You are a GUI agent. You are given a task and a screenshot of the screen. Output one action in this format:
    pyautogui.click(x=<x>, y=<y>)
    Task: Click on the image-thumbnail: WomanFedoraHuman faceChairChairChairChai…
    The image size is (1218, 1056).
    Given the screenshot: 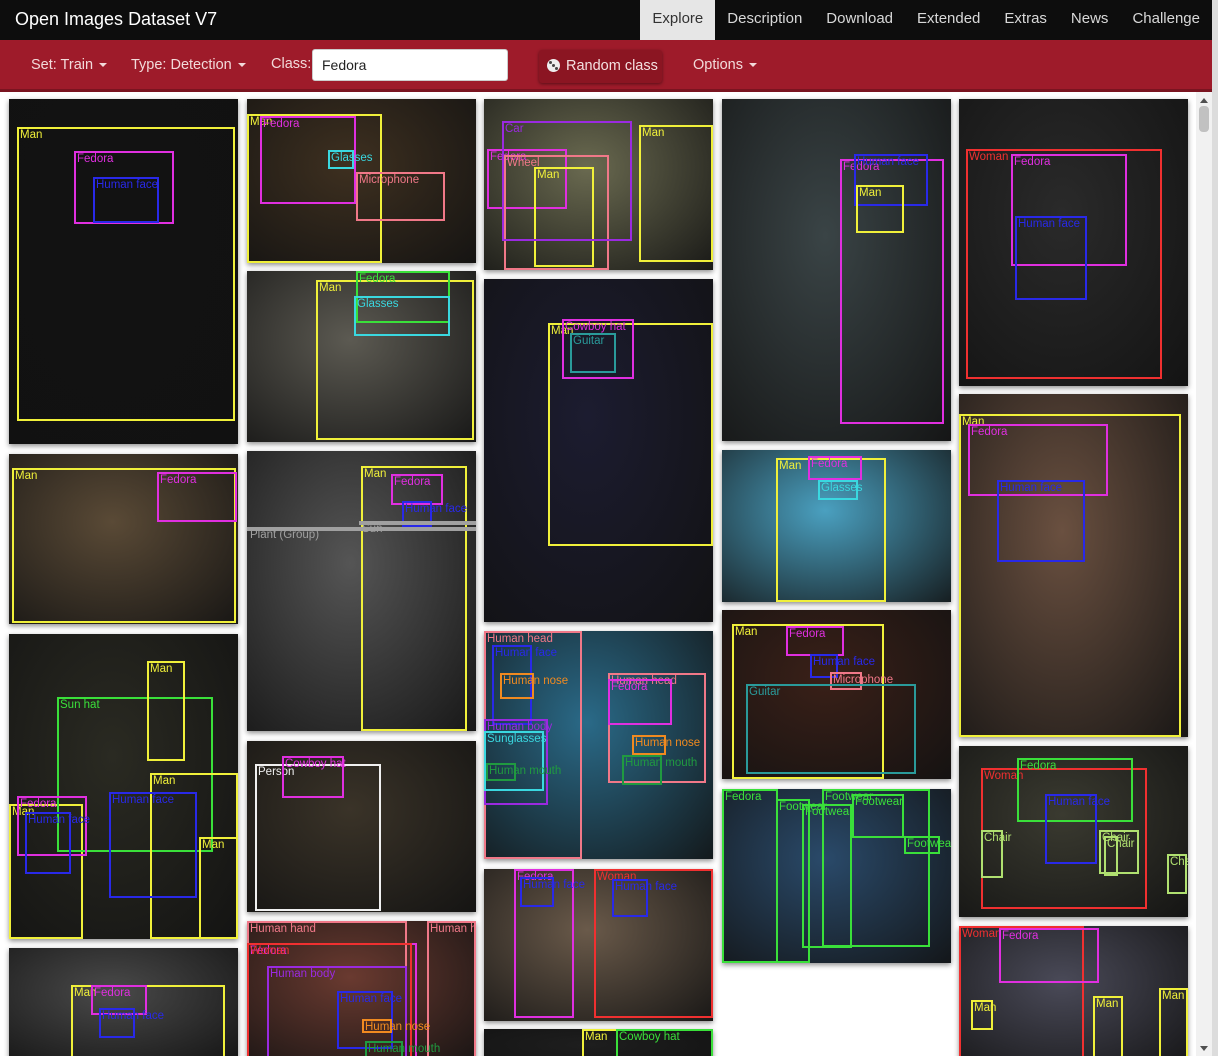 What is the action you would take?
    pyautogui.click(x=1073, y=831)
    